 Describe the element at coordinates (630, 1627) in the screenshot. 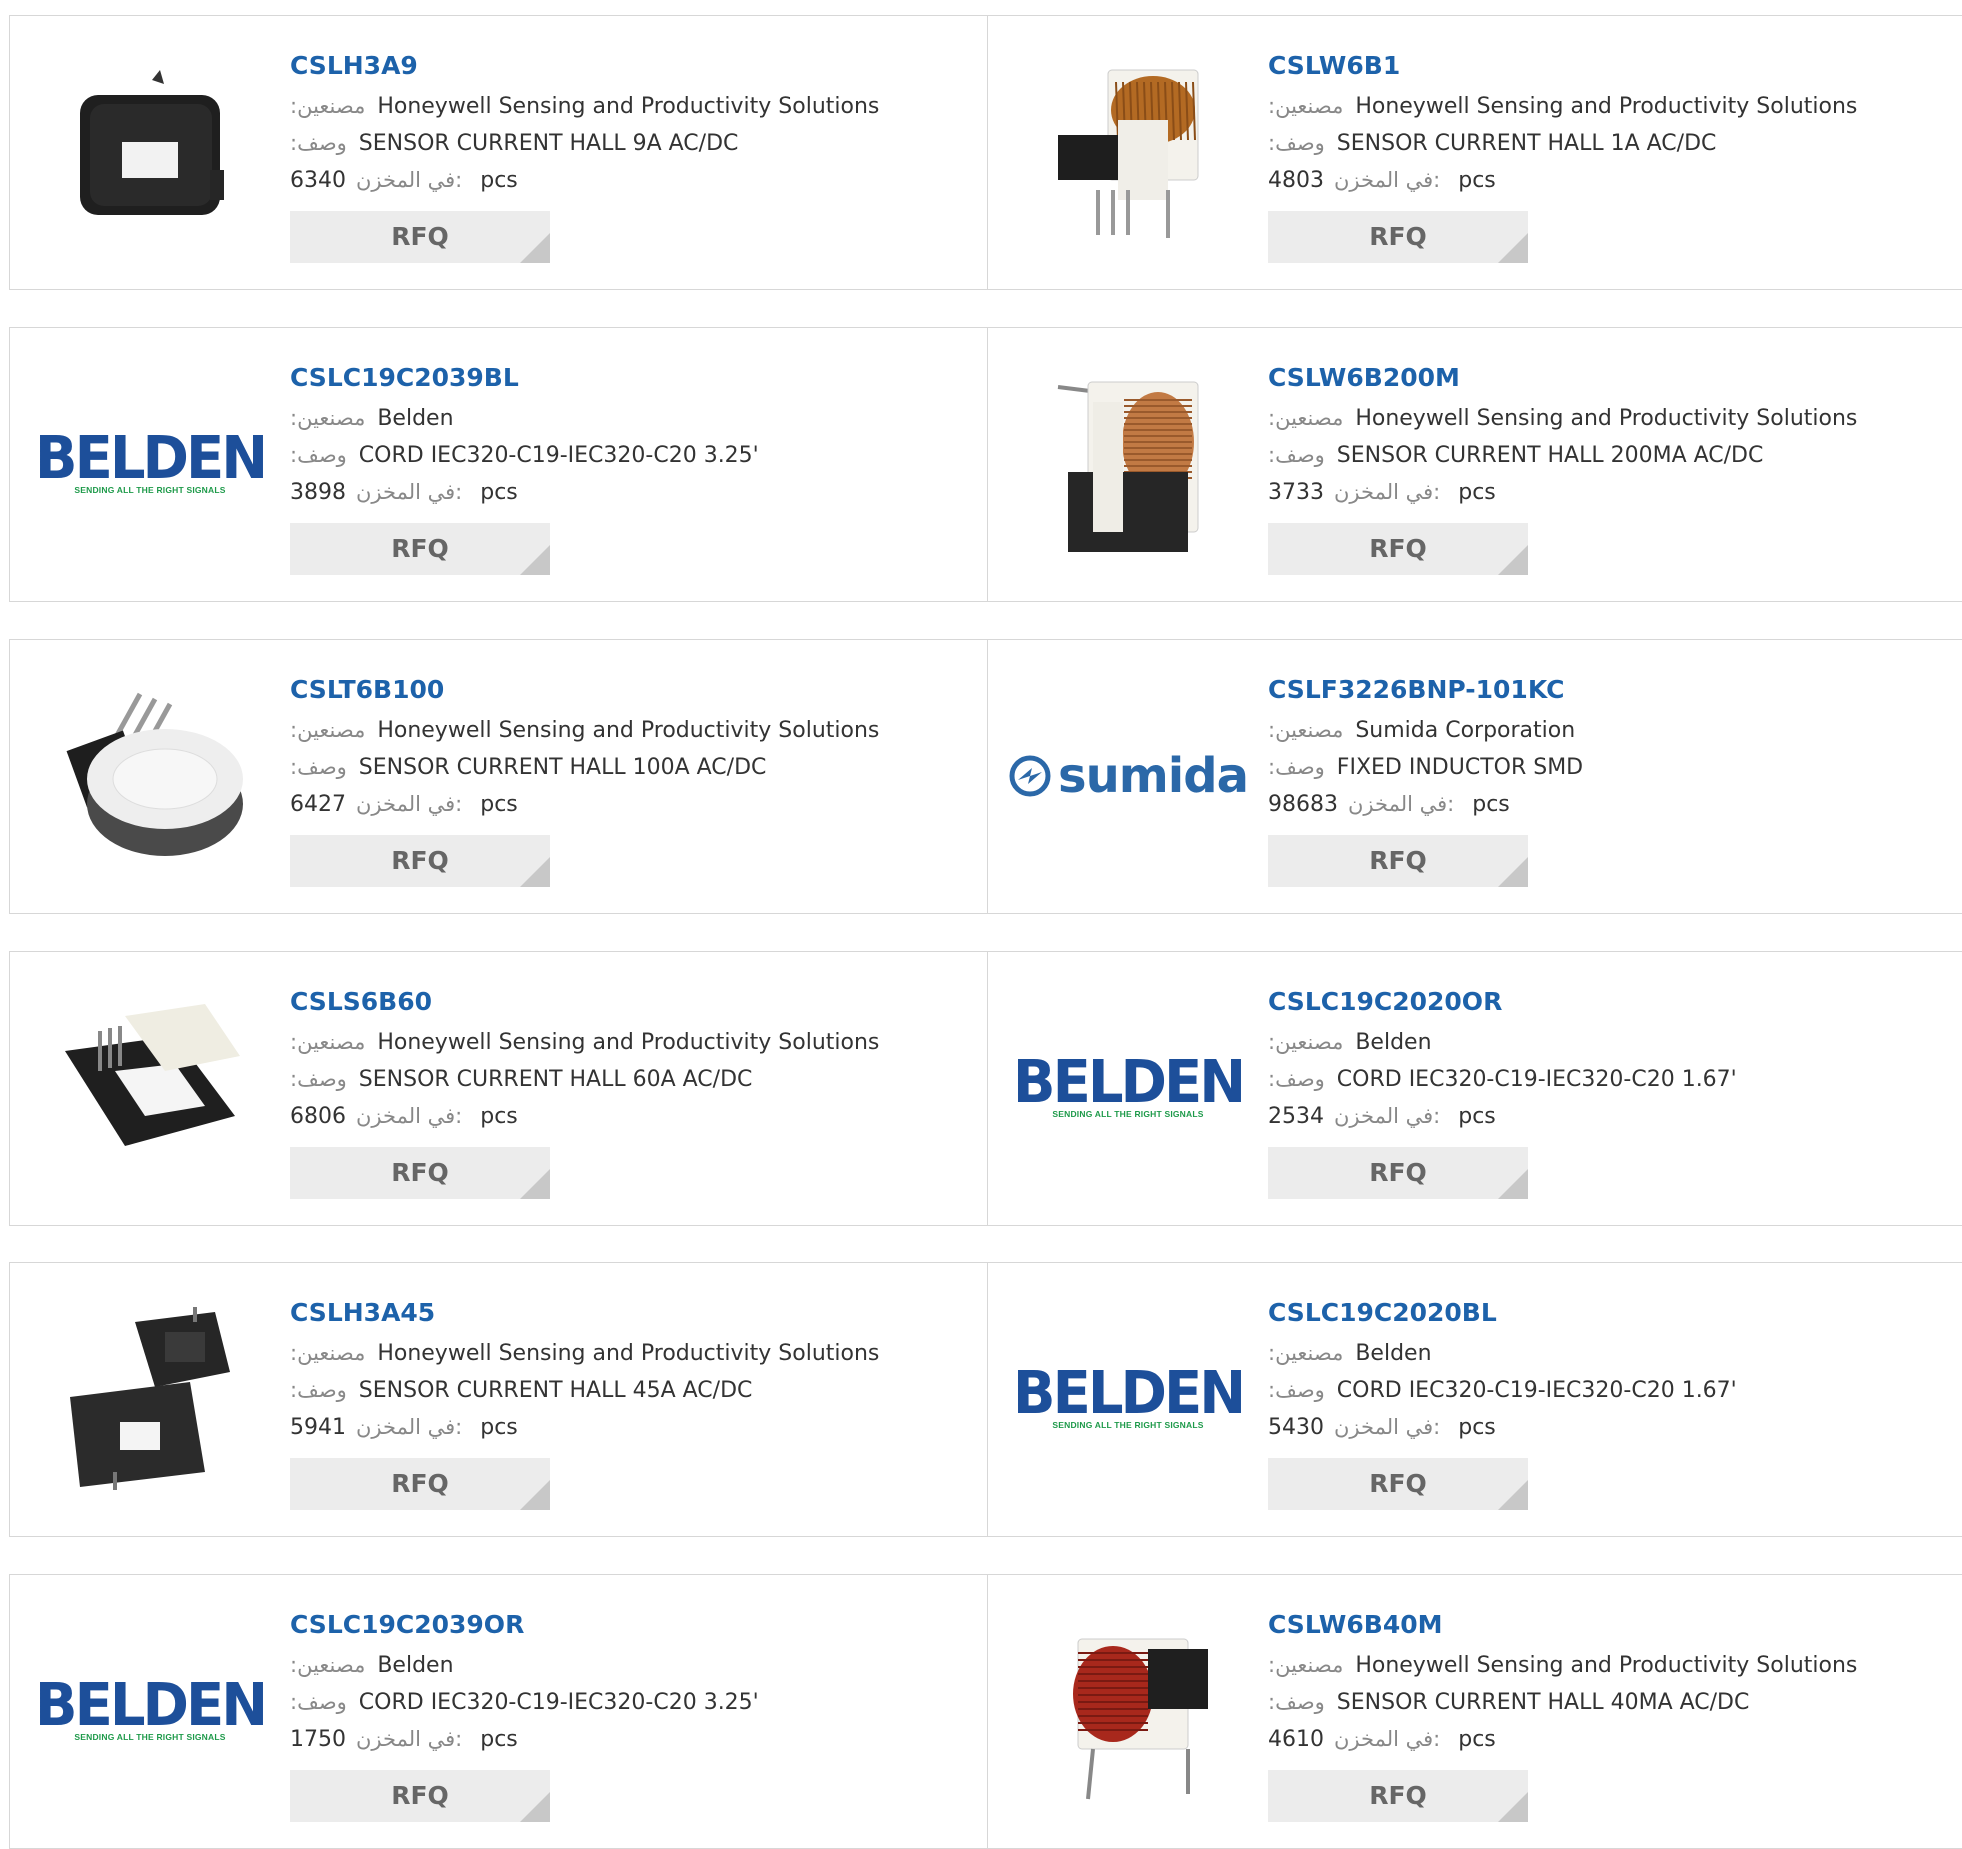

I see `part-number-link: CSLC19C2039OR` at that location.